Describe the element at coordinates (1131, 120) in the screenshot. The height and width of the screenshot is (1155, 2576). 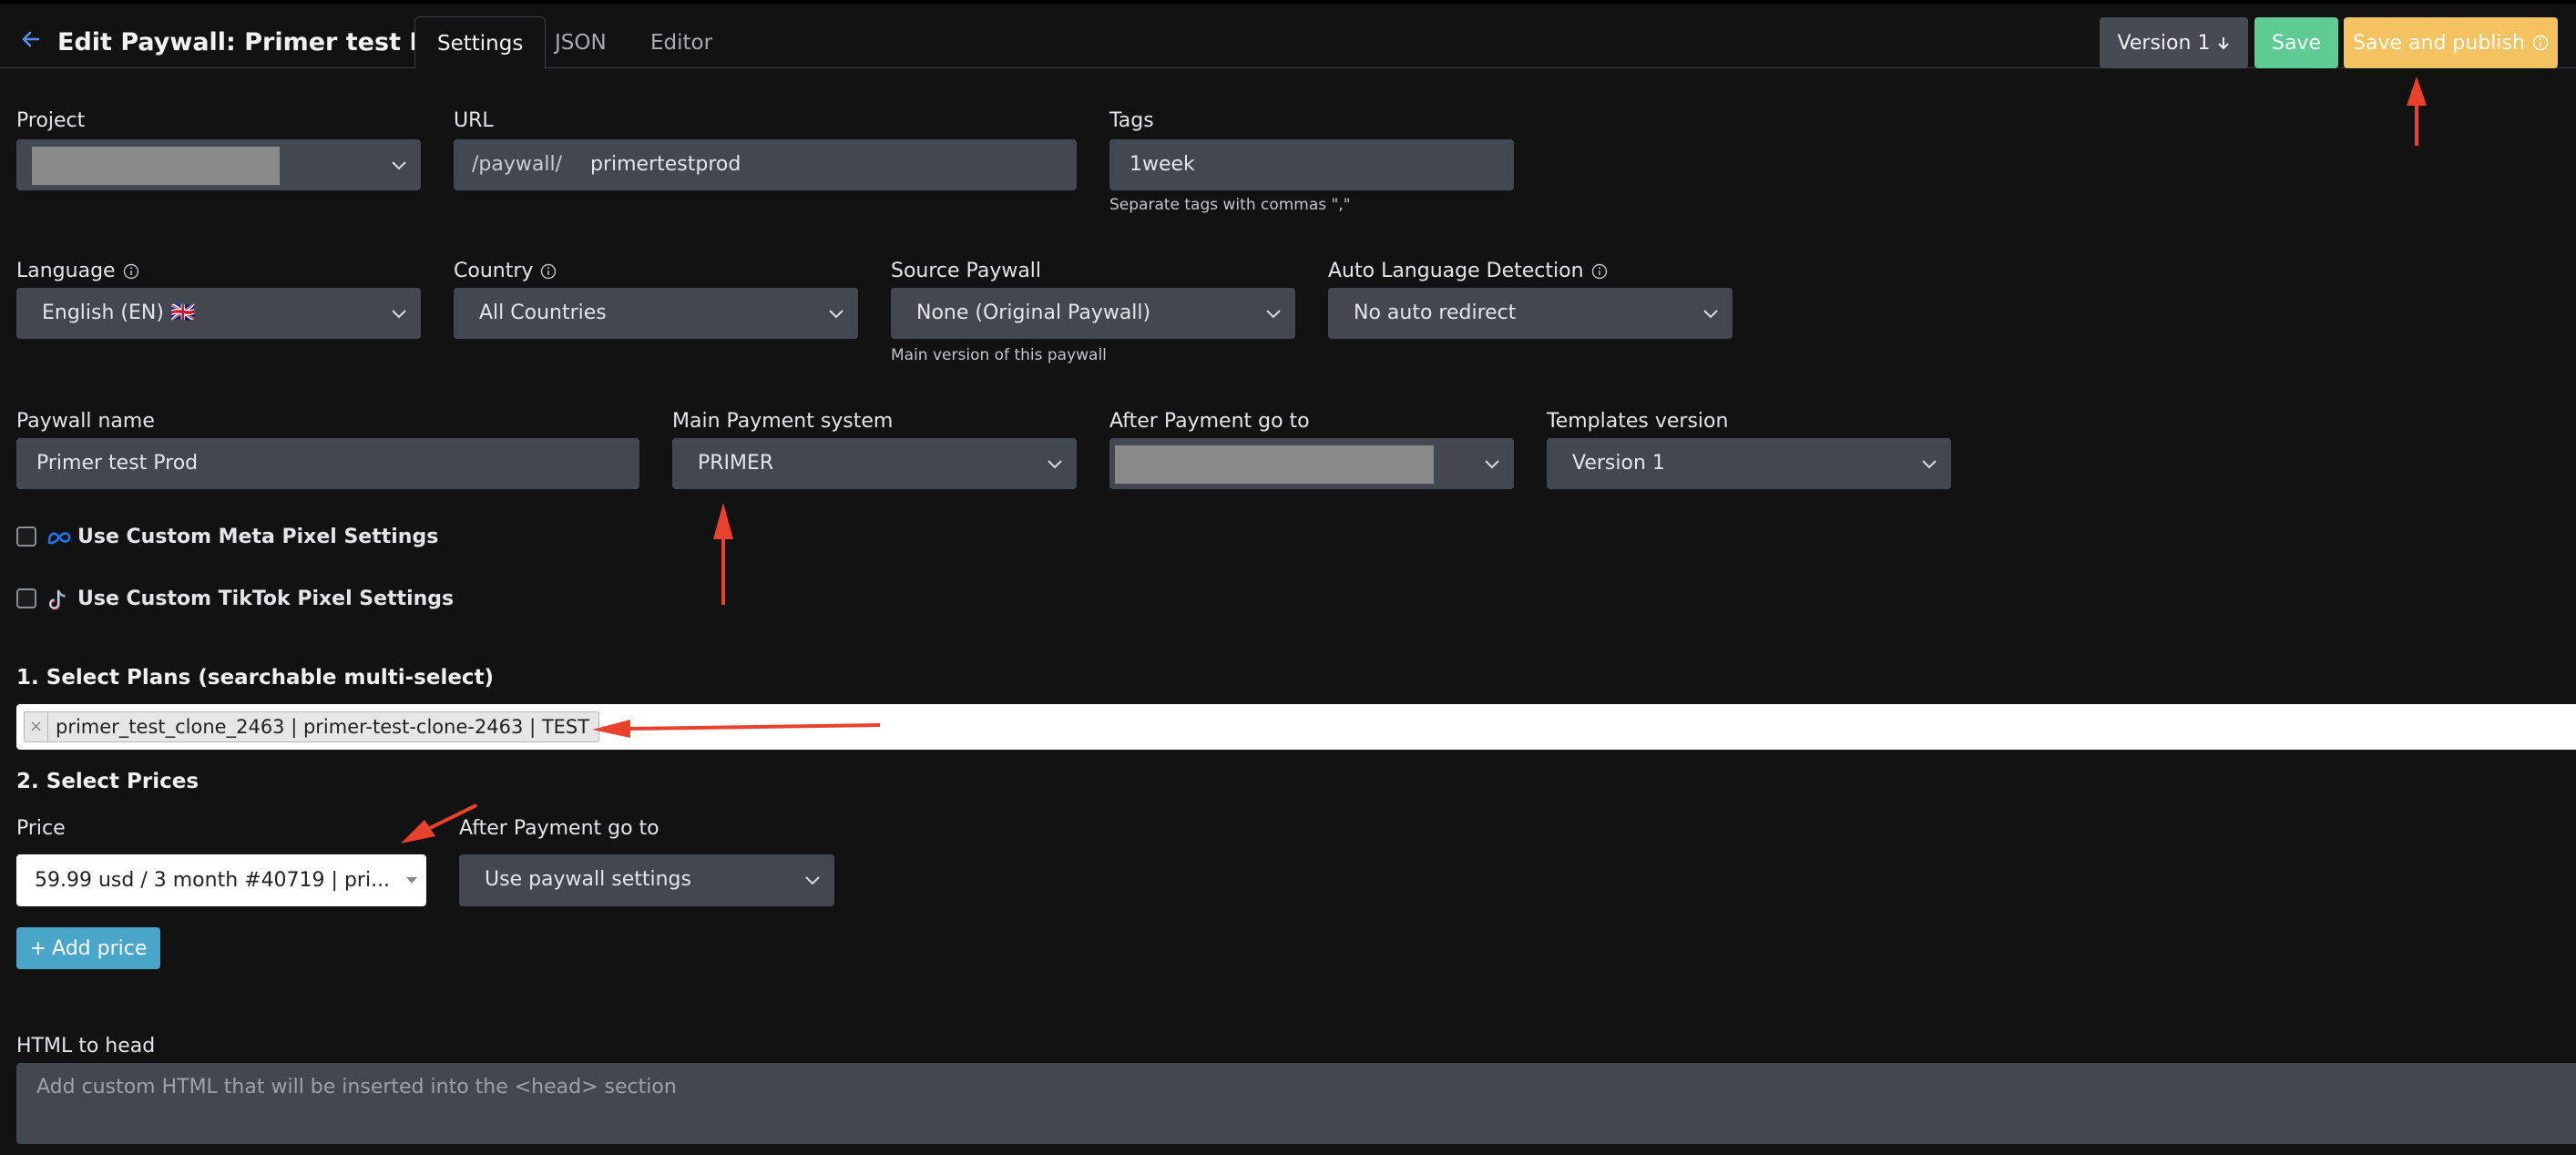
I see `tags-label: Tags` at that location.